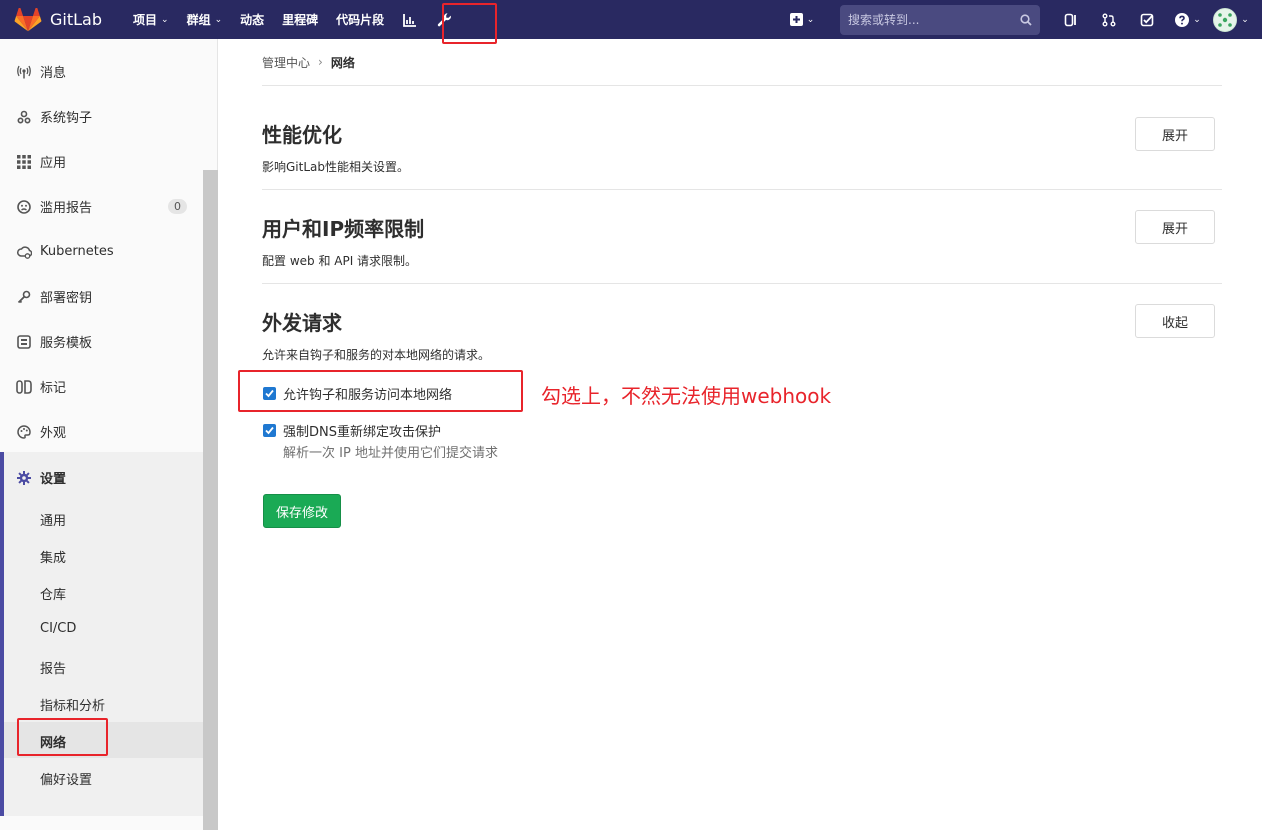 This screenshot has height=830, width=1262. Describe the element at coordinates (66, 778) in the screenshot. I see `settings-subitem-preferences: 偏好设置` at that location.